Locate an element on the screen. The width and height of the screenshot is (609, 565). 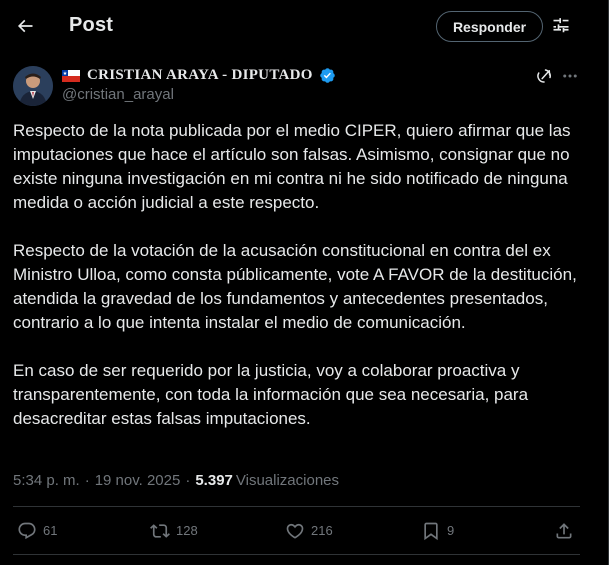
top-bar: Post Responder is located at coordinates (304, 26).